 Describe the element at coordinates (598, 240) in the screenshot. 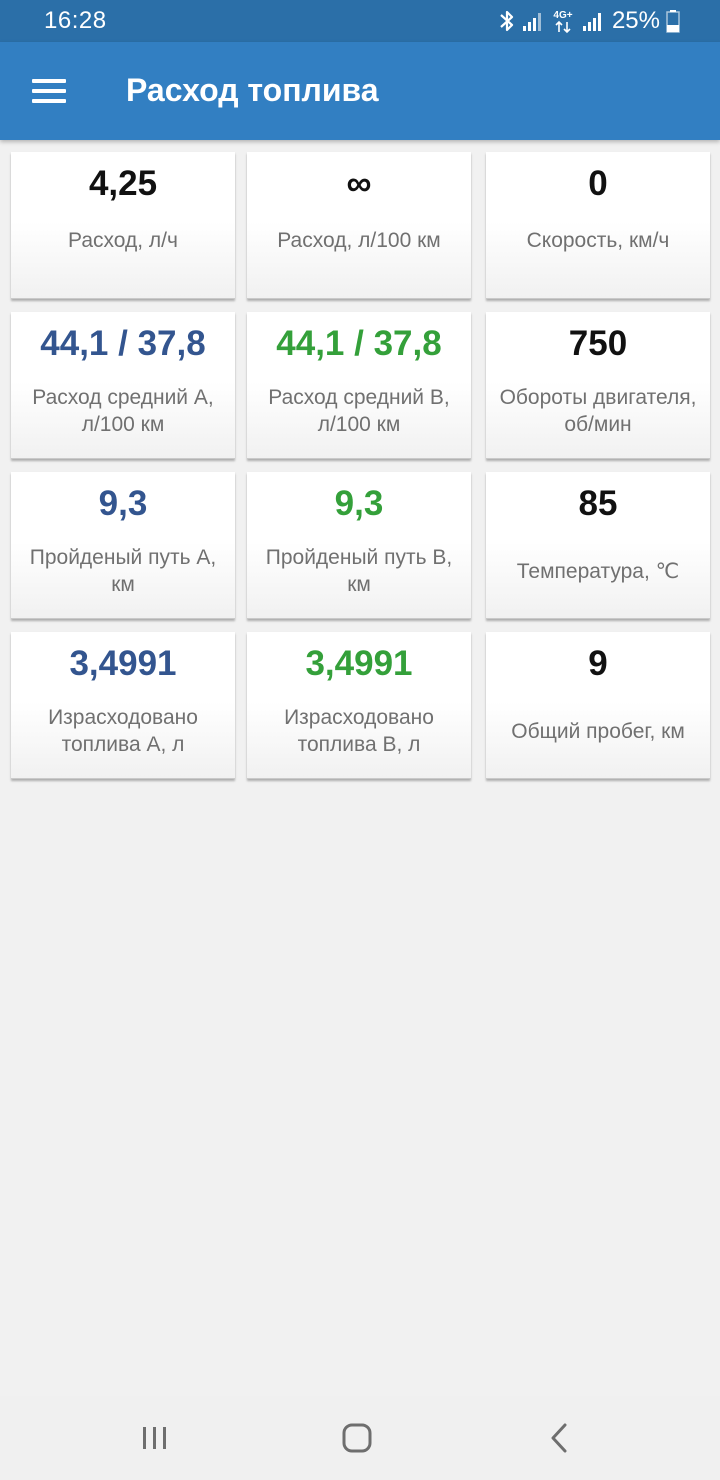

I see `tile-label: Скорость, км/ч` at that location.